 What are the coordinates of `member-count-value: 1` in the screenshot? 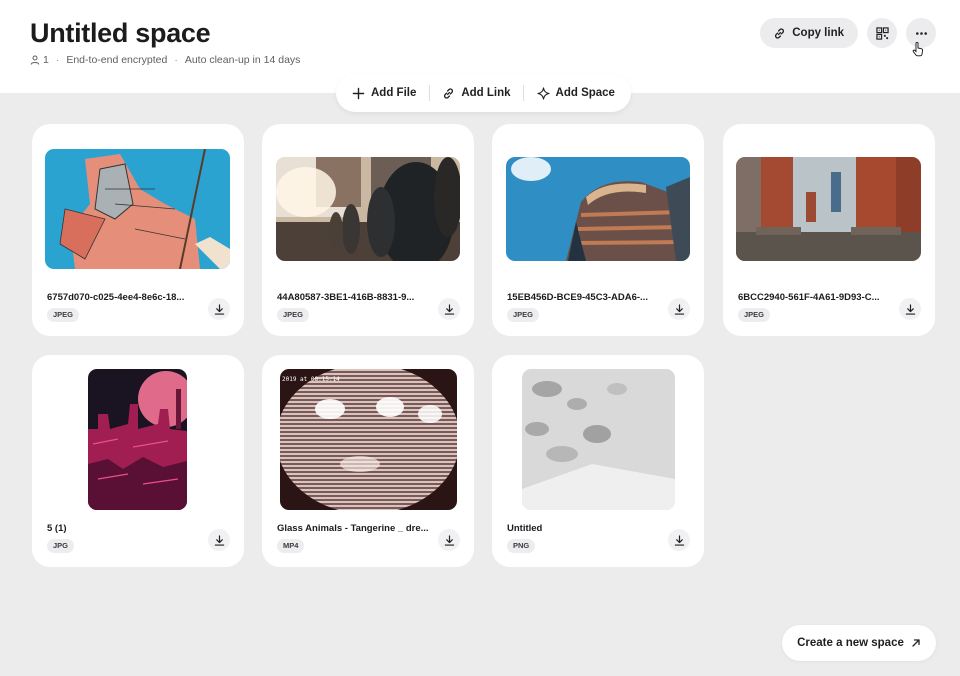 It's located at (46, 60).